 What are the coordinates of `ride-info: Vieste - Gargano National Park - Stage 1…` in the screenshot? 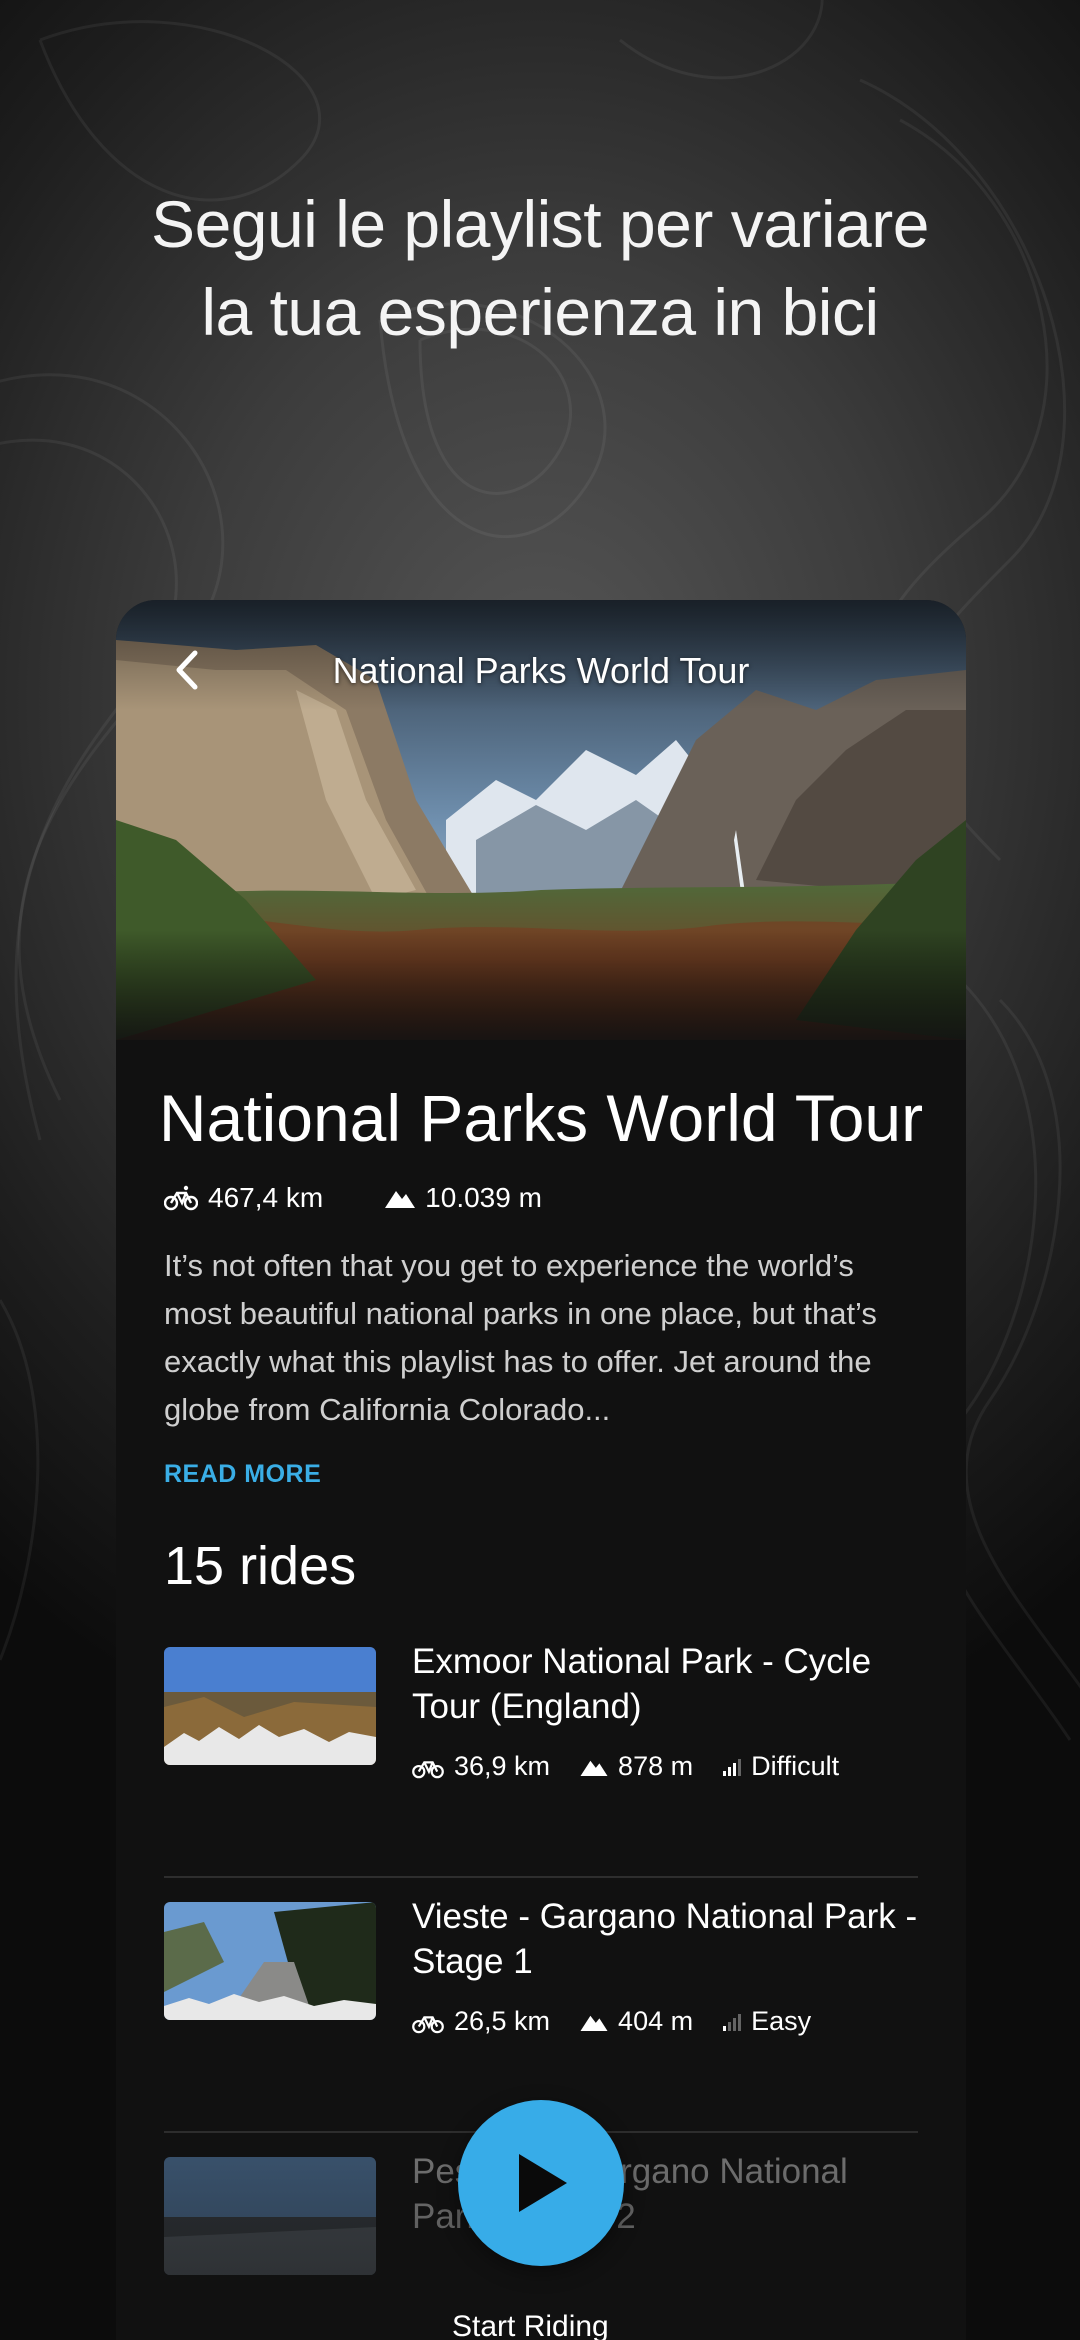 It's located at (665, 2012).